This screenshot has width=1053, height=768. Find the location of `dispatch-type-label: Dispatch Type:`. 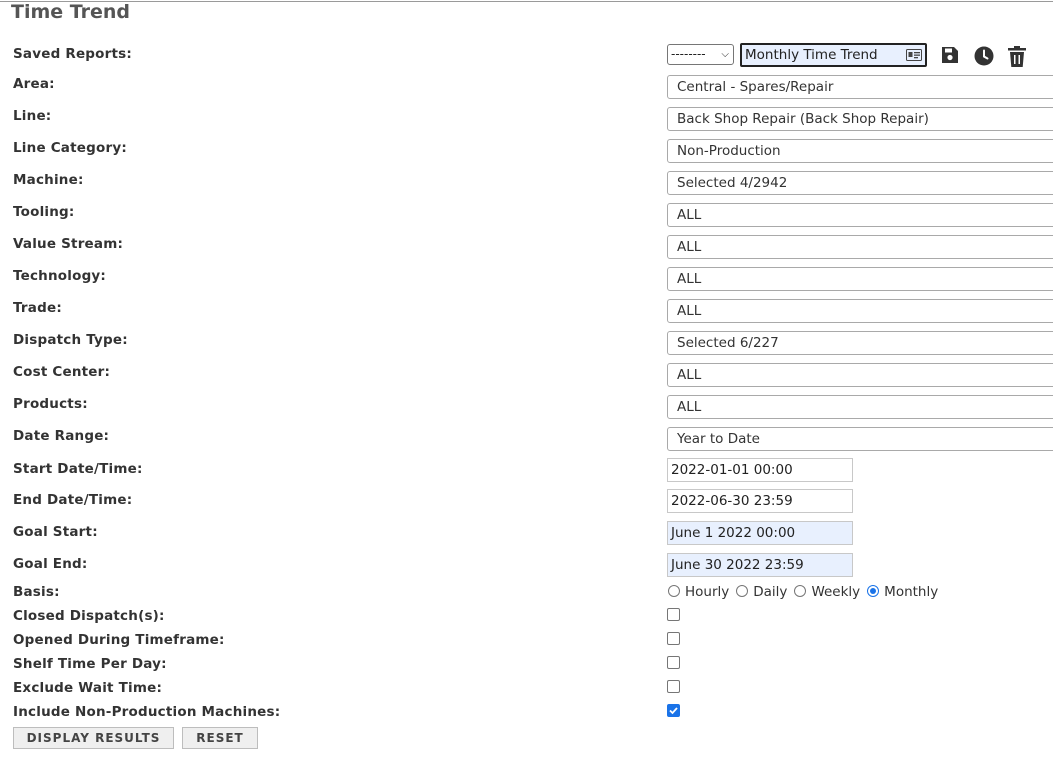

dispatch-type-label: Dispatch Type: is located at coordinates (70, 340).